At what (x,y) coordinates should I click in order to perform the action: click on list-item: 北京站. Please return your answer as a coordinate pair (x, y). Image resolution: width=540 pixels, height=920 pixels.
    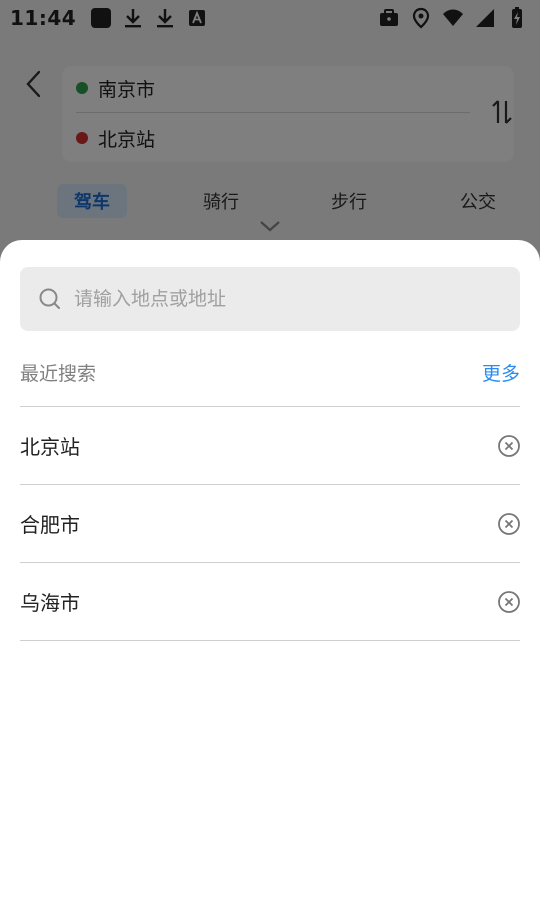
    Looking at the image, I should click on (270, 446).